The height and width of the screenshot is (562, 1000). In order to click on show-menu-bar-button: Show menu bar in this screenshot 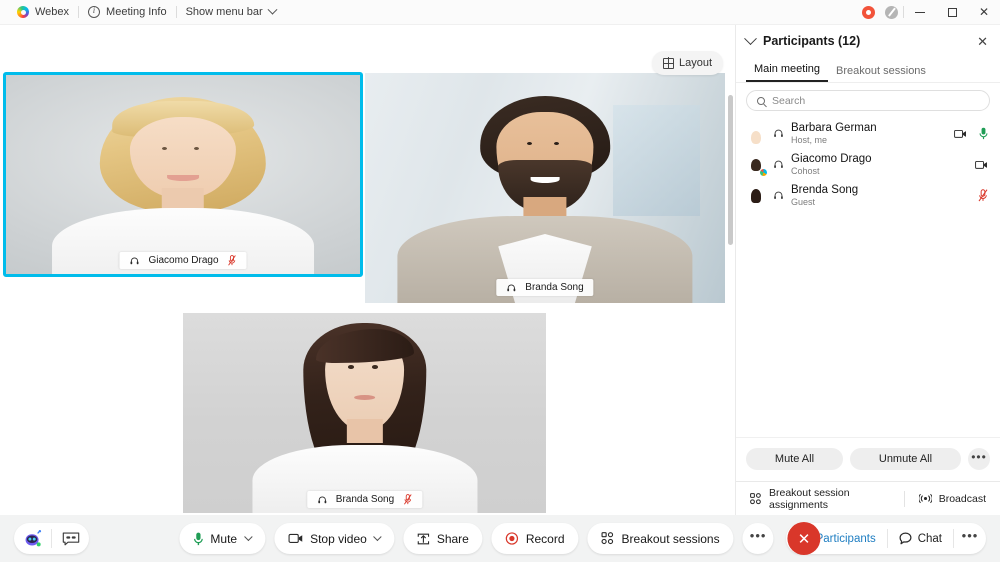, I will do `click(231, 11)`.